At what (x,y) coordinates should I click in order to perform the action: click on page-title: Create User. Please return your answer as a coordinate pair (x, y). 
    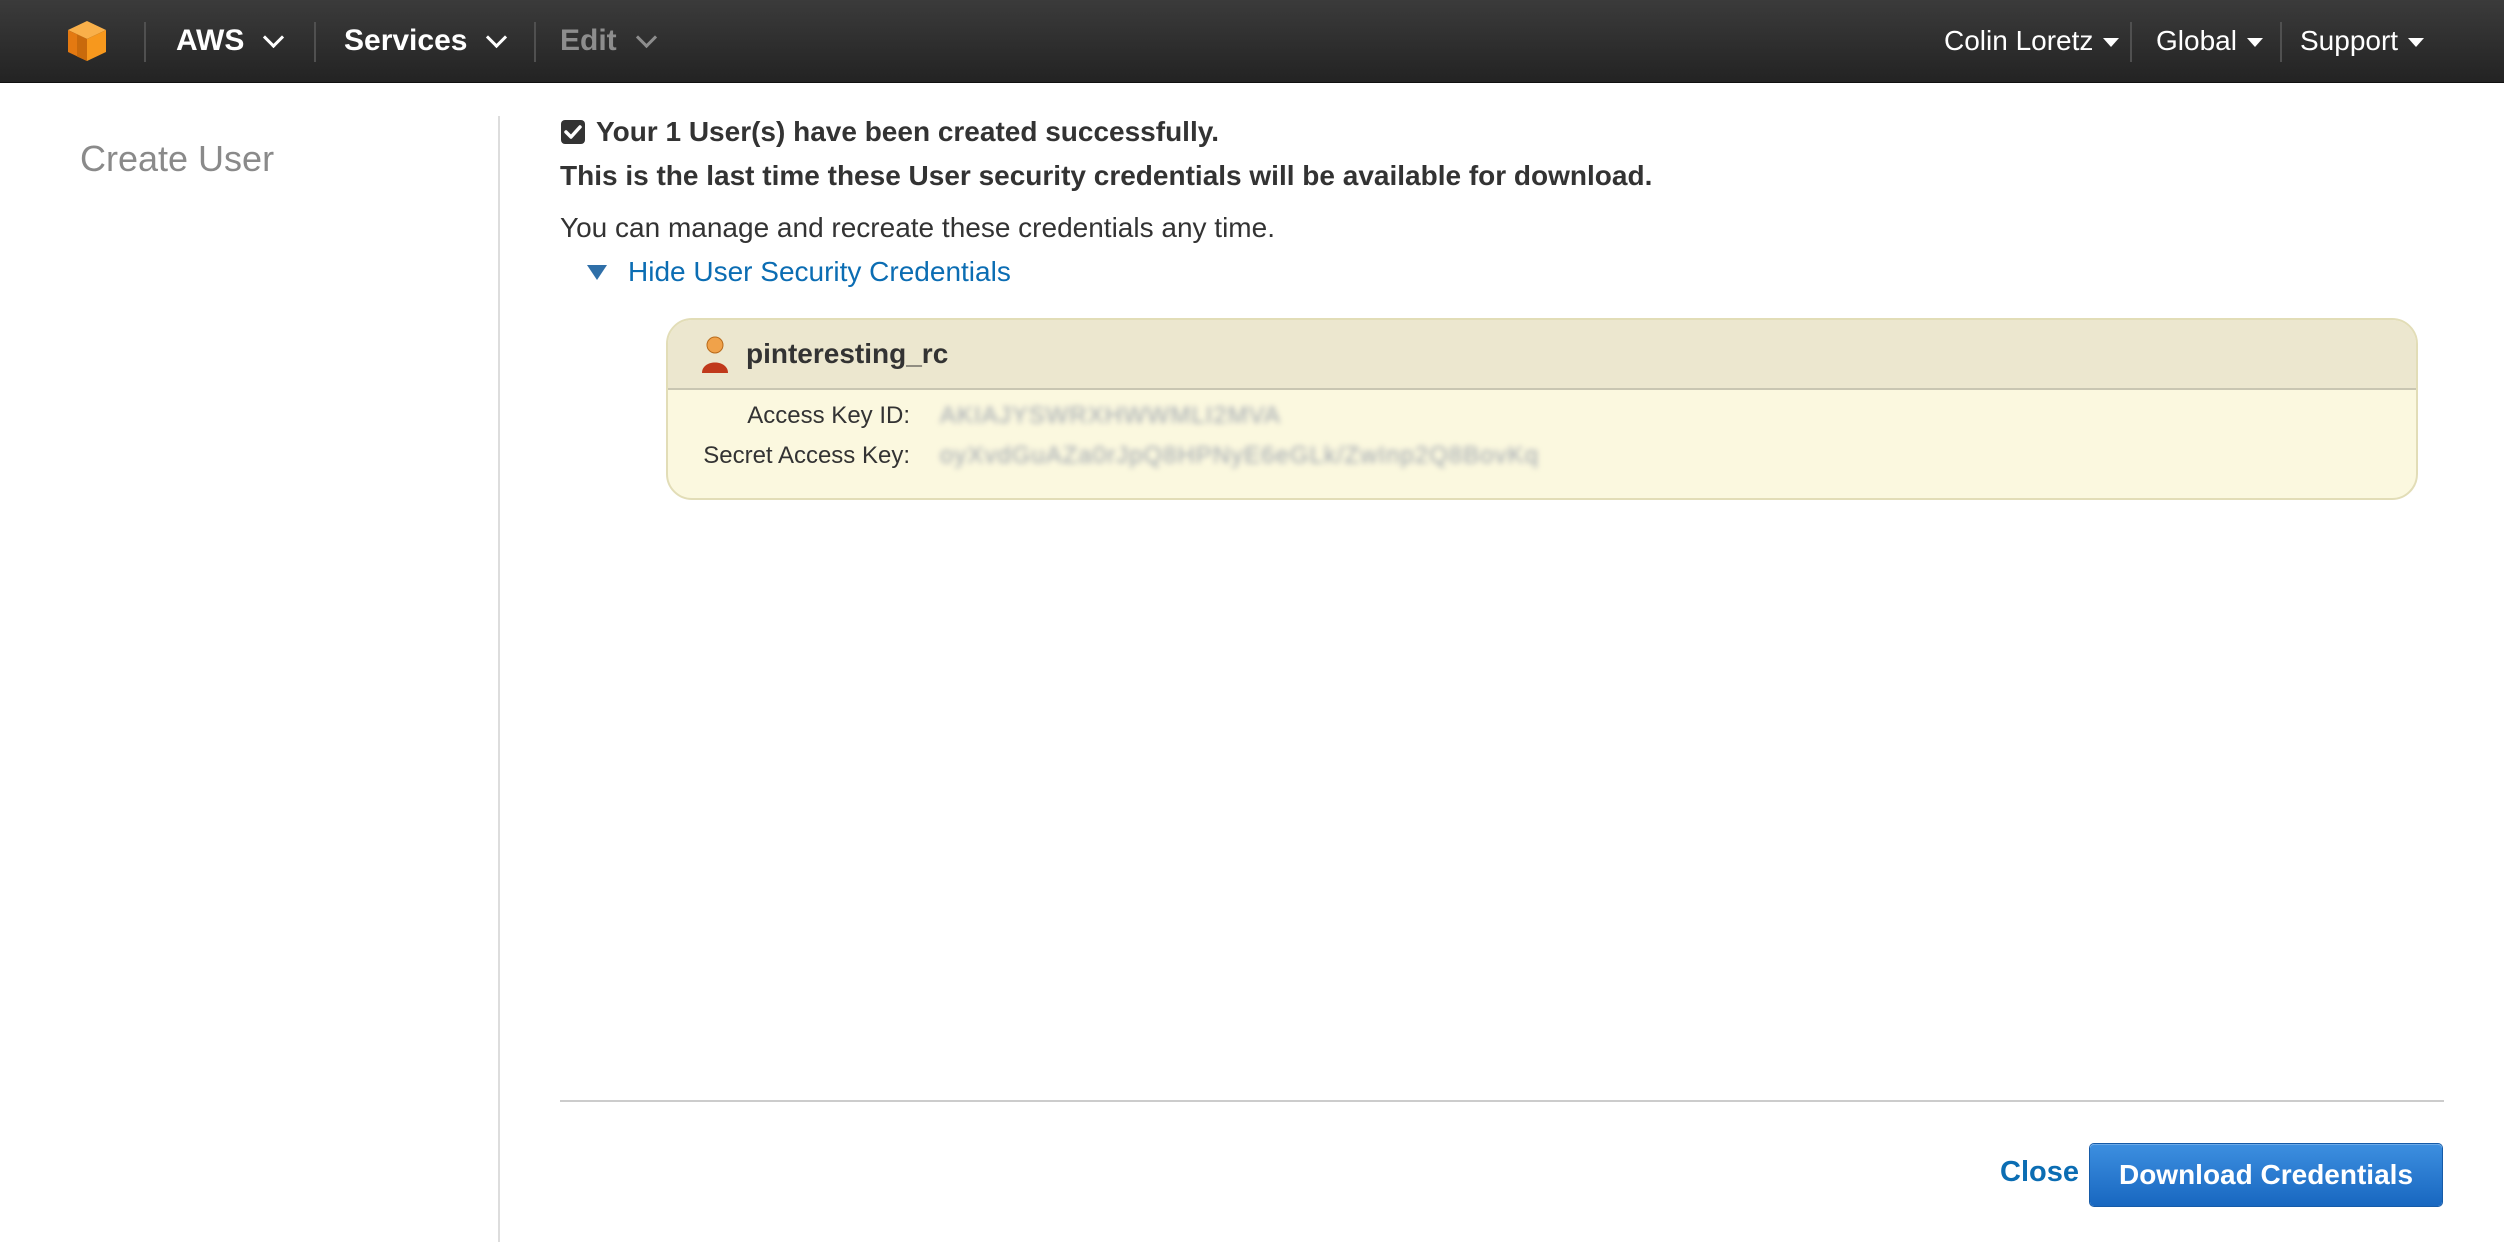
    Looking at the image, I should click on (177, 158).